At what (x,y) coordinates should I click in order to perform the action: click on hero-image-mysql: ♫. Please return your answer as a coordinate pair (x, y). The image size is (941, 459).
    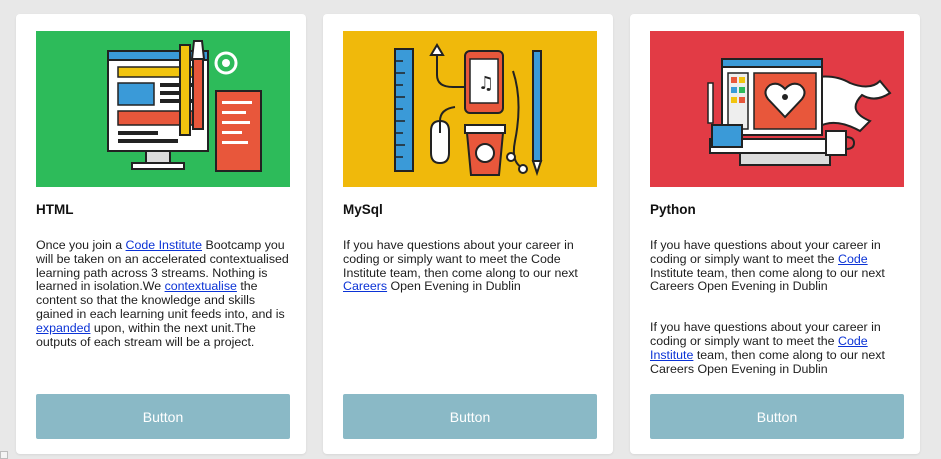
    Looking at the image, I should click on (470, 109).